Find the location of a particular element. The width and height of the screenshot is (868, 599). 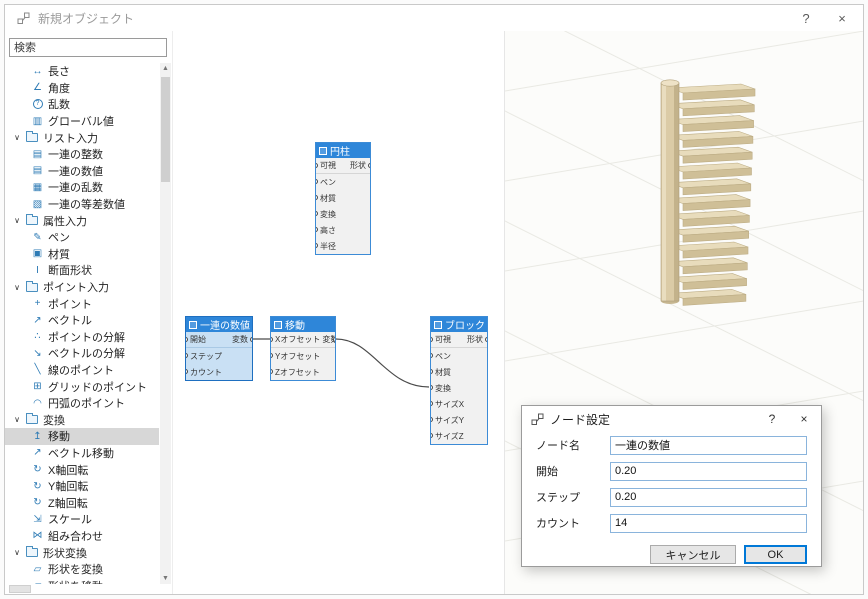

dialog-buttons: キャンセル OK is located at coordinates (671, 550).